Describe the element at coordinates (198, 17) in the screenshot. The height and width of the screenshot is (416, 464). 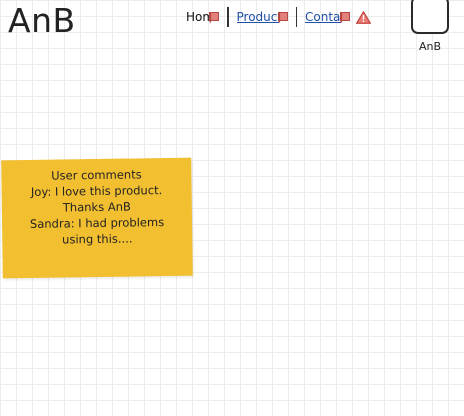
I see `nav-home-label: Home` at that location.